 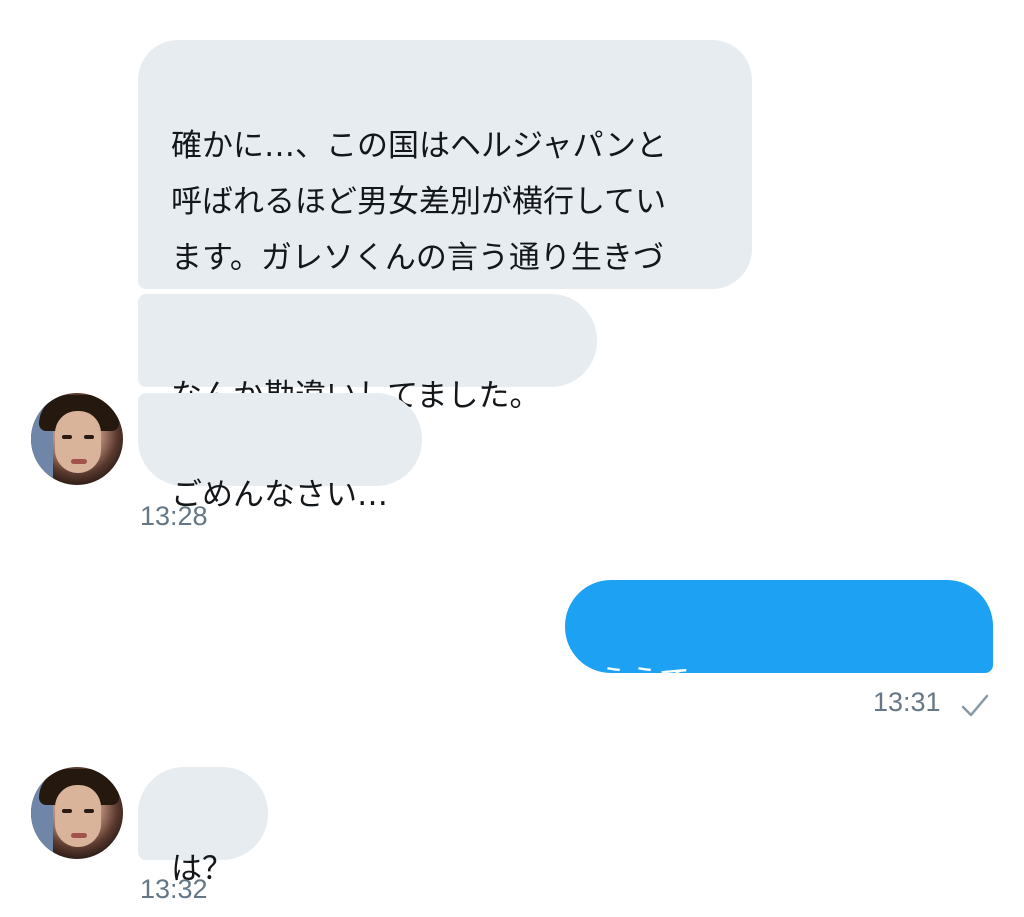 What do you see at coordinates (174, 889) in the screenshot?
I see `message-timestamp: 13:32` at bounding box center [174, 889].